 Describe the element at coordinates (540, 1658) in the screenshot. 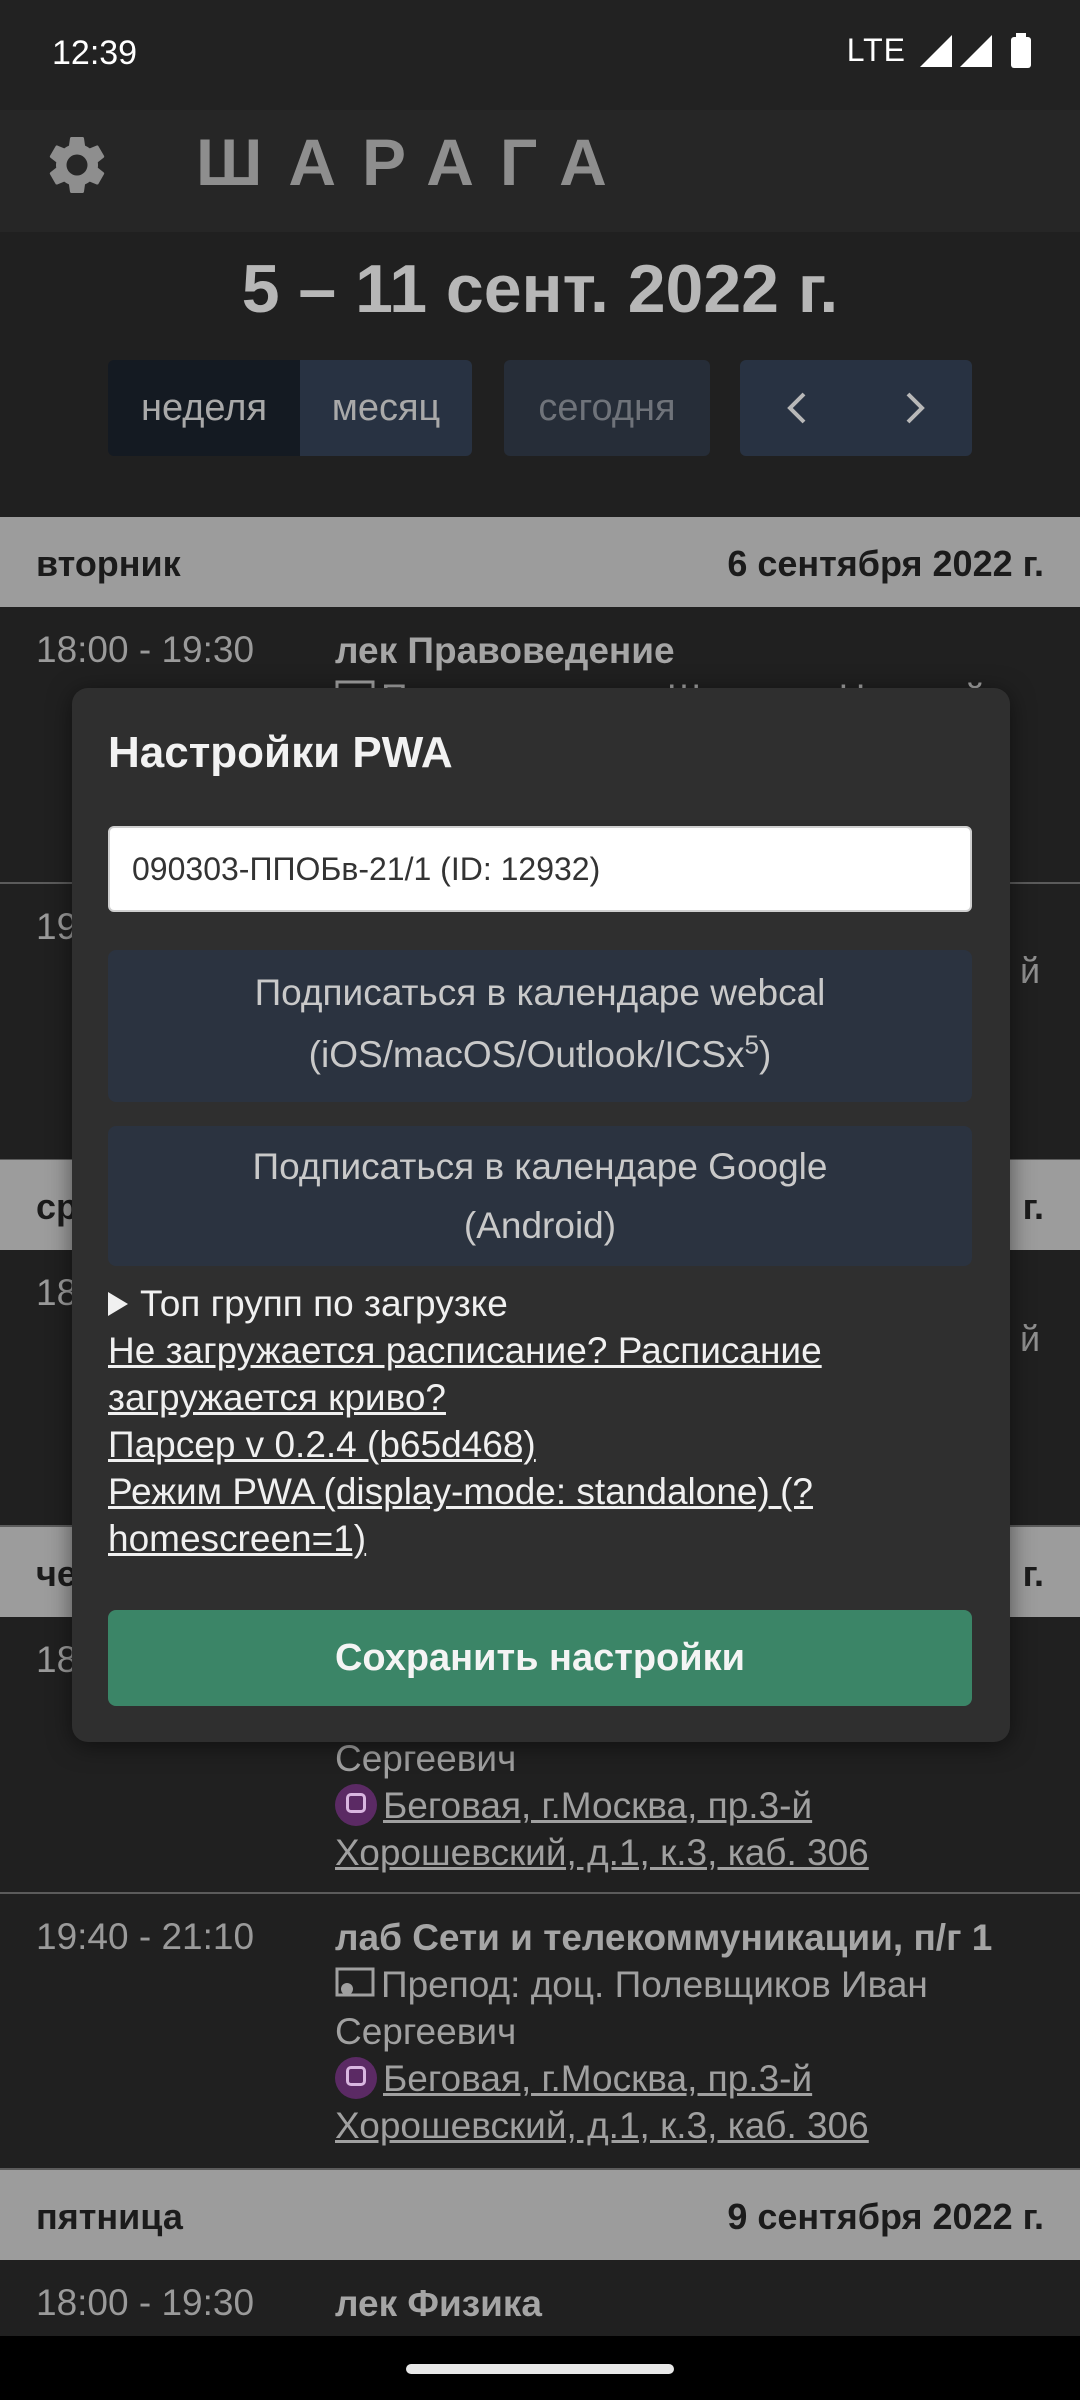

I see `save-settings-button: Сохранить настройки` at that location.